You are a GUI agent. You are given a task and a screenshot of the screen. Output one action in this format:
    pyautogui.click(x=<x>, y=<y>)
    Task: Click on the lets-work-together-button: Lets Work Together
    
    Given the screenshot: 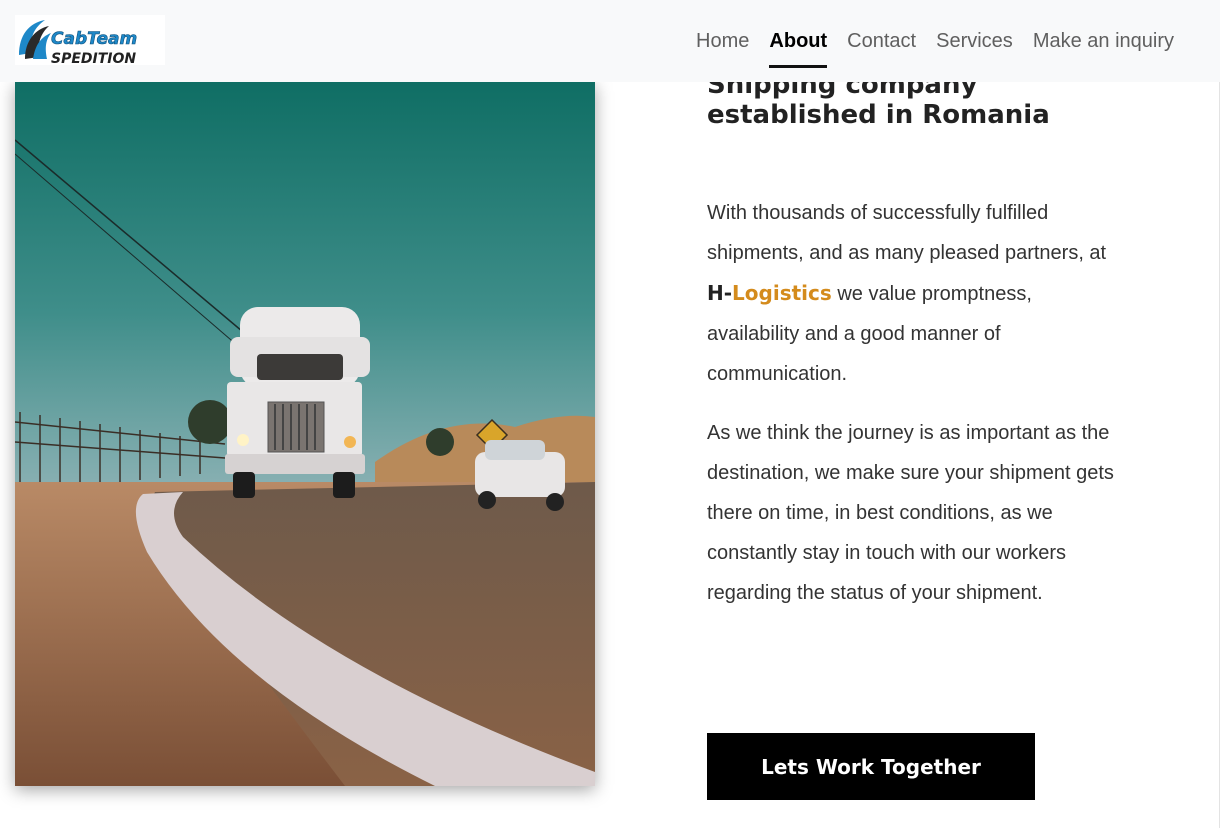 What is the action you would take?
    pyautogui.click(x=871, y=766)
    